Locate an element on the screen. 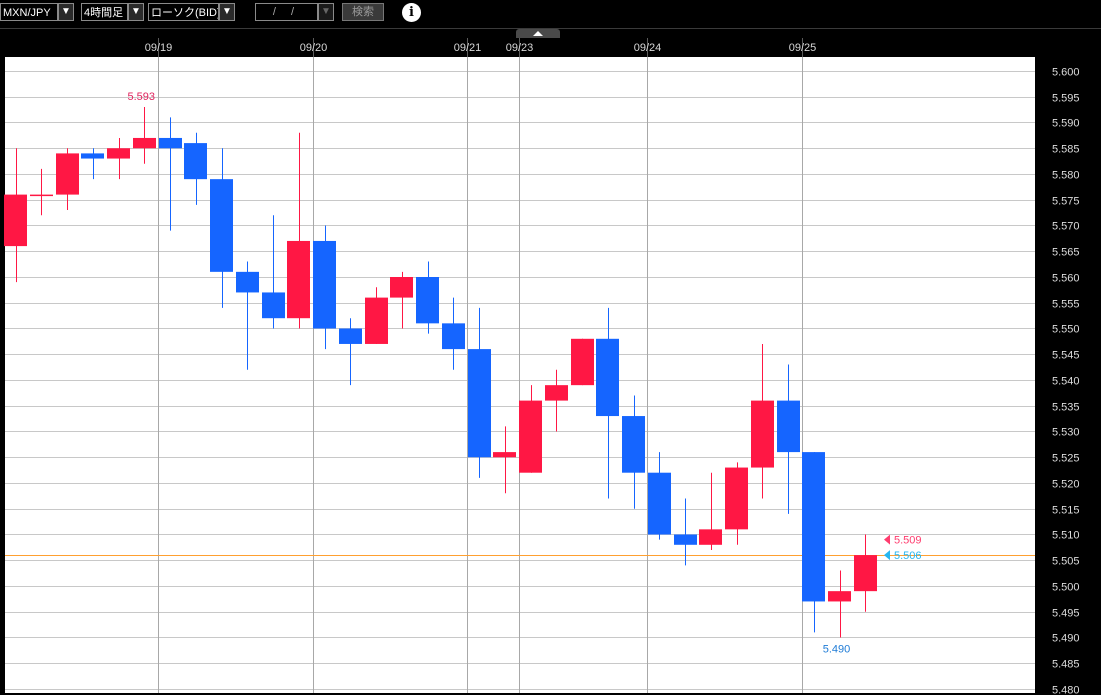 This screenshot has height=695, width=1101. collapse-toolbar-tab is located at coordinates (538, 33).